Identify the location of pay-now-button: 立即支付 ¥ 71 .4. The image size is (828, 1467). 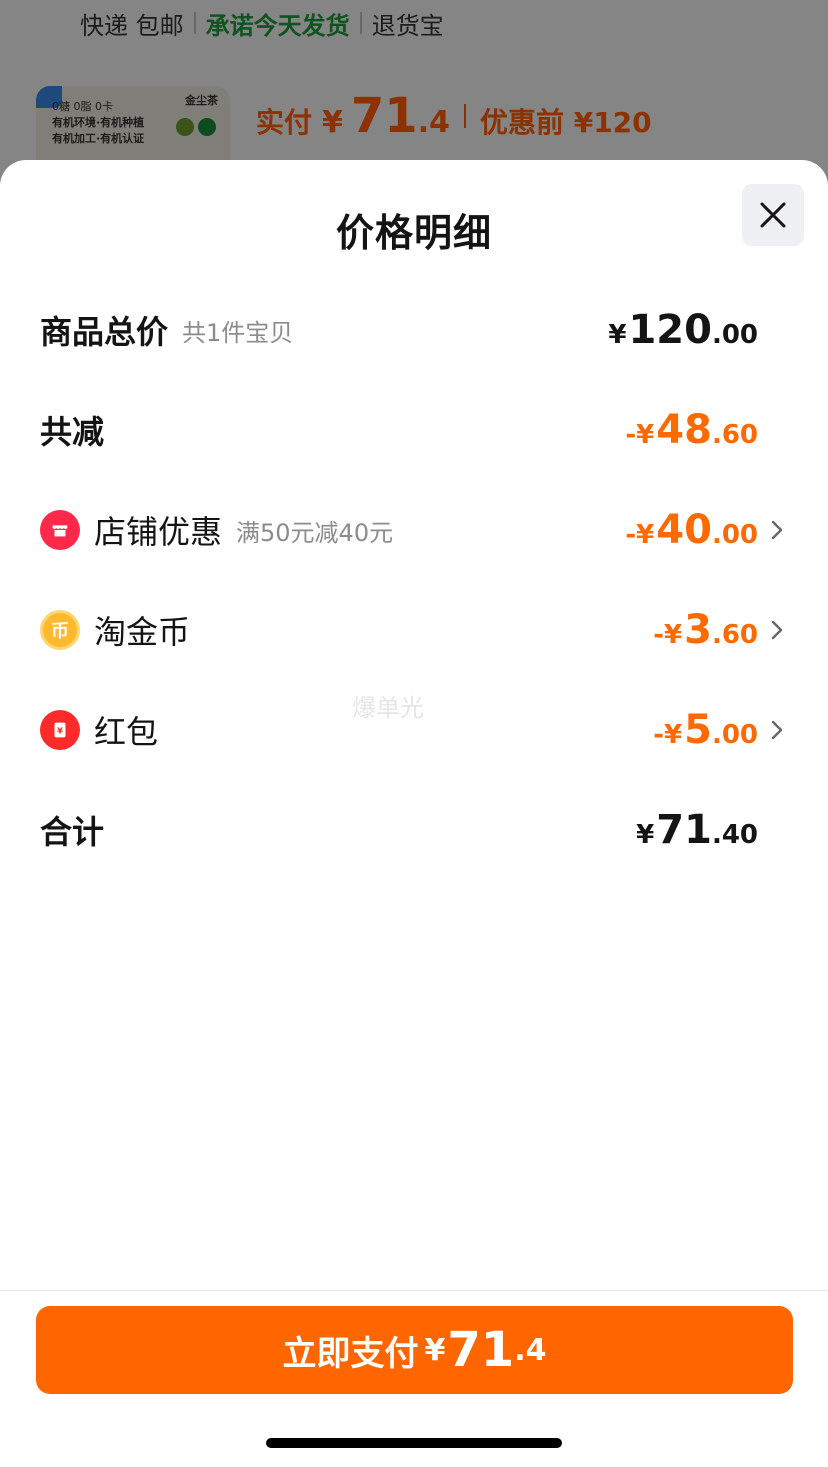
(414, 1350).